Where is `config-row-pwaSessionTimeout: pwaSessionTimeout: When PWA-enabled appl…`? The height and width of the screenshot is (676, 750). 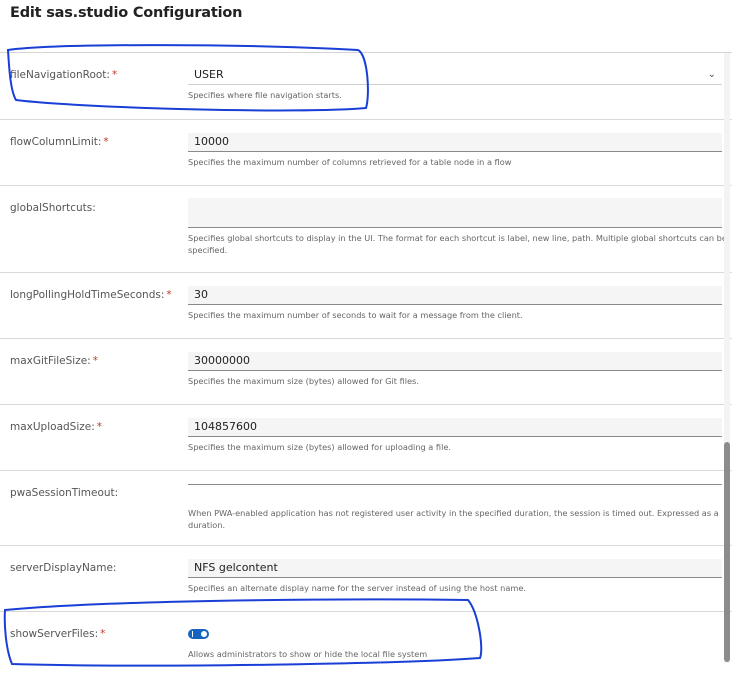
config-row-pwaSessionTimeout: pwaSessionTimeout: When PWA-enabled appl… is located at coordinates (366, 508).